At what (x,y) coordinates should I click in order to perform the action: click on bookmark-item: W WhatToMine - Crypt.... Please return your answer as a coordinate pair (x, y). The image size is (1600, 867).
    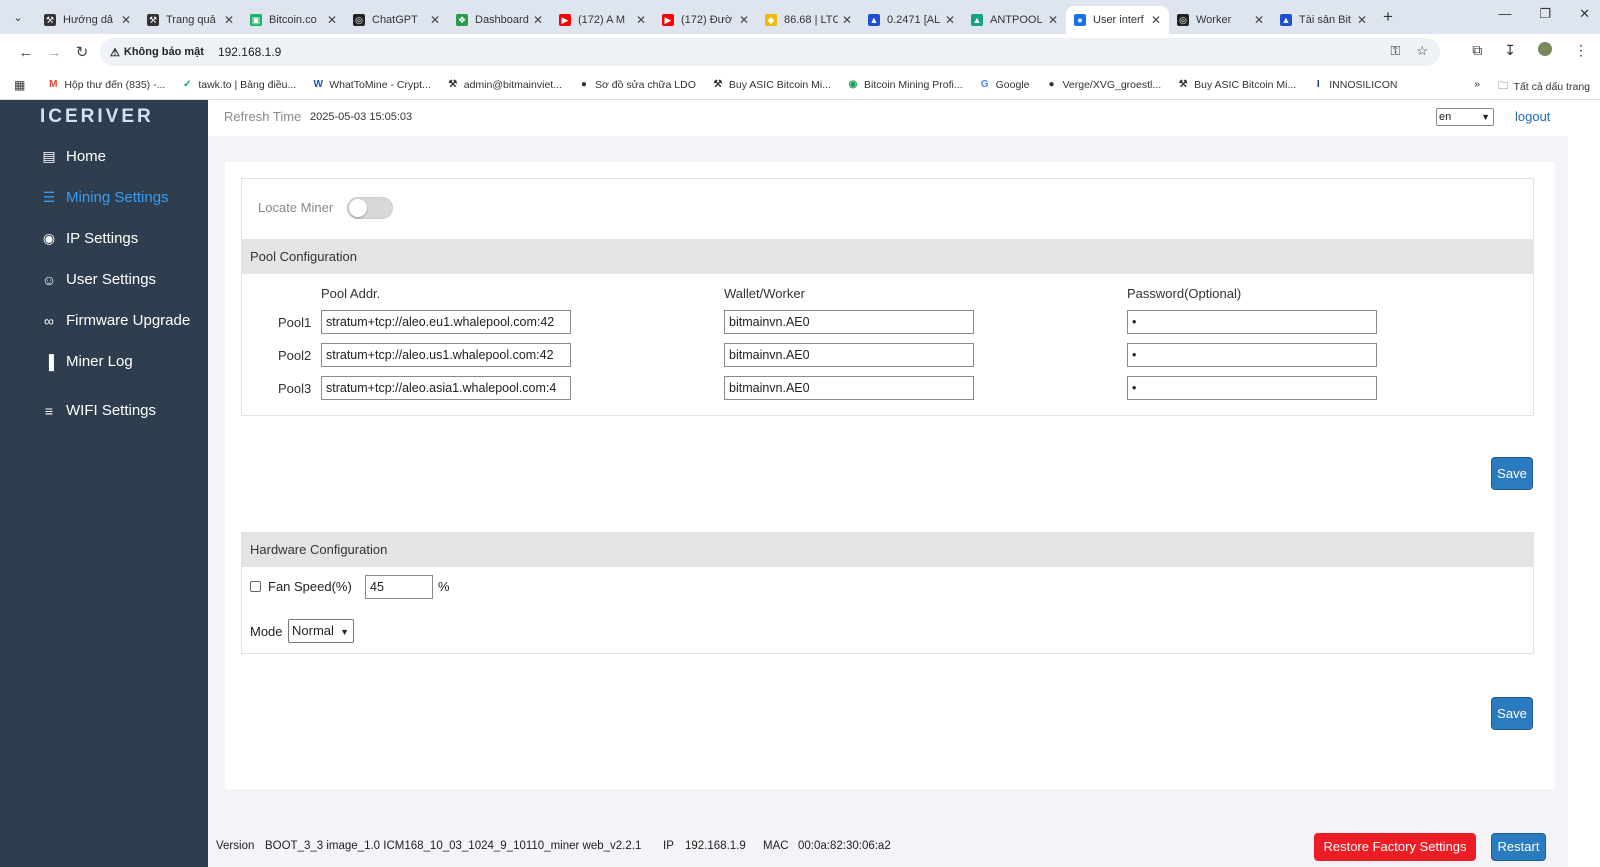
    Looking at the image, I should click on (371, 85).